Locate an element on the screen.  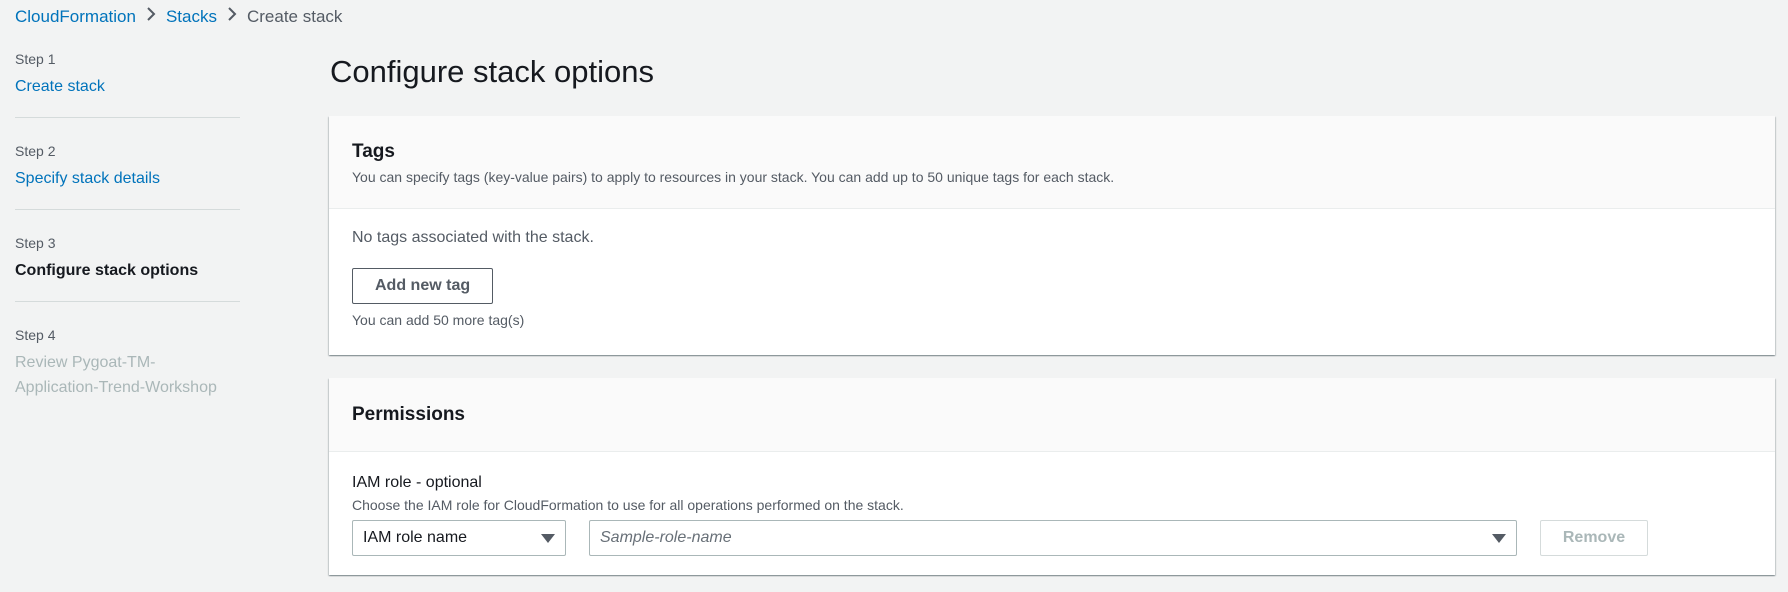
permissions-panel-header: Permissions is located at coordinates (1052, 415).